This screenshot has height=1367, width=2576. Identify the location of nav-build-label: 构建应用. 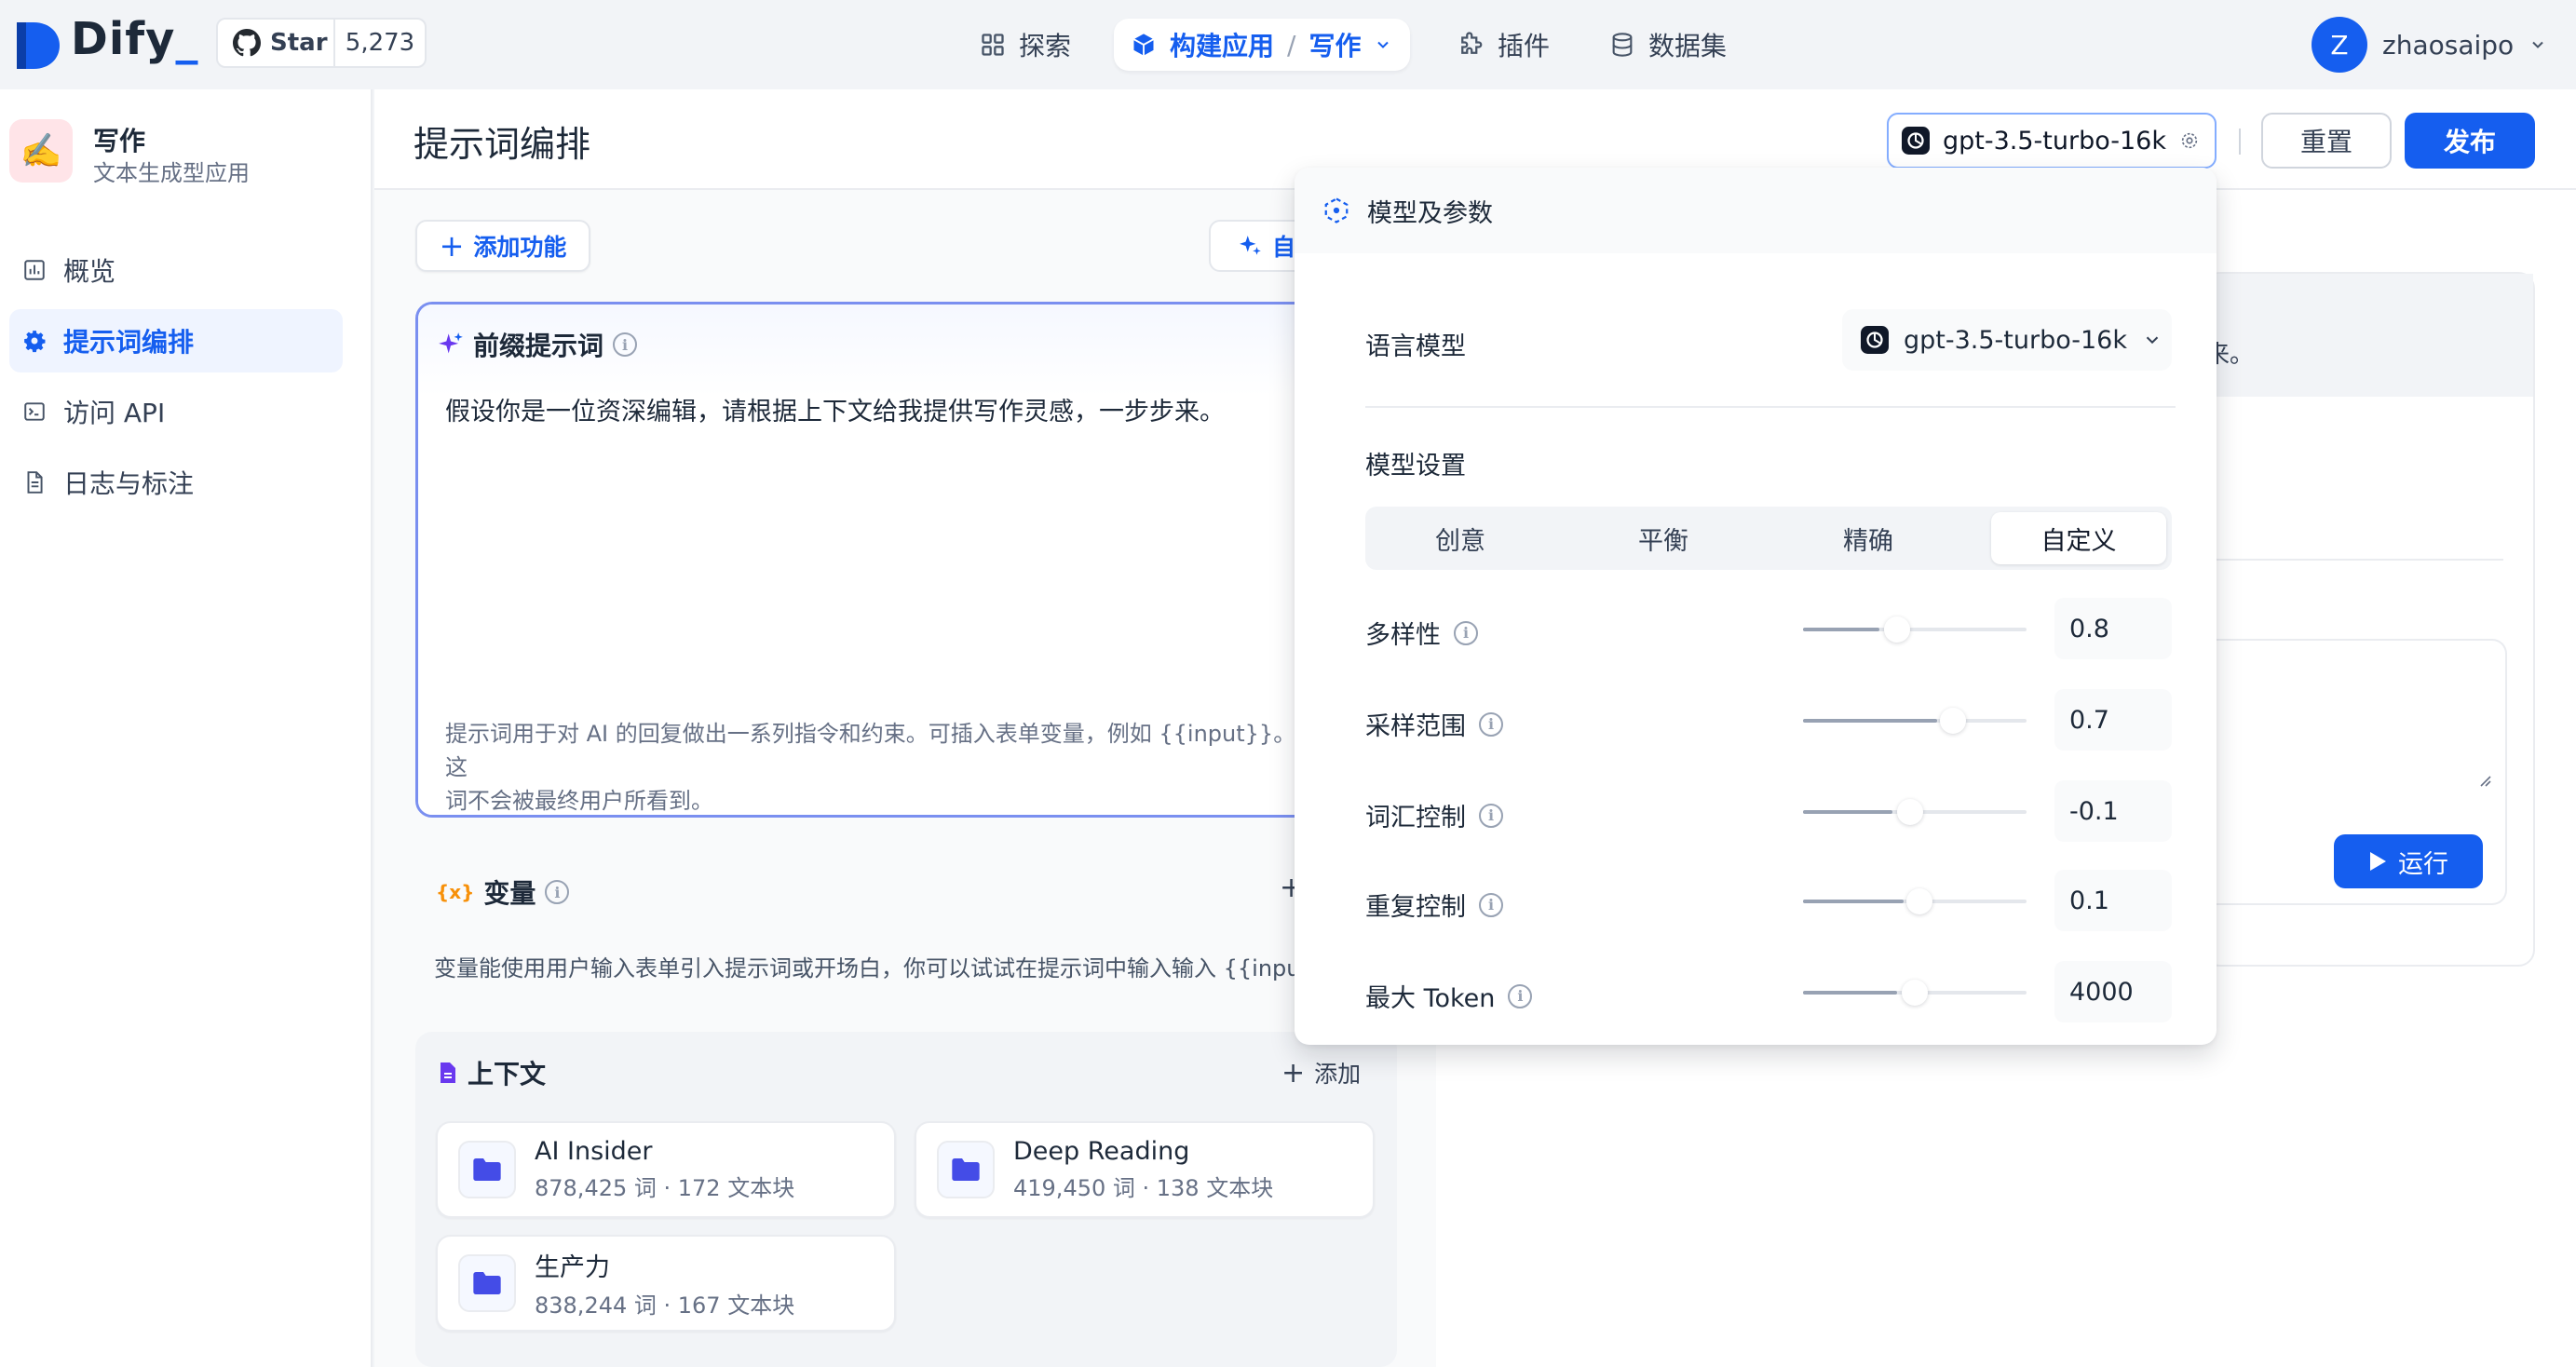
(1222, 46).